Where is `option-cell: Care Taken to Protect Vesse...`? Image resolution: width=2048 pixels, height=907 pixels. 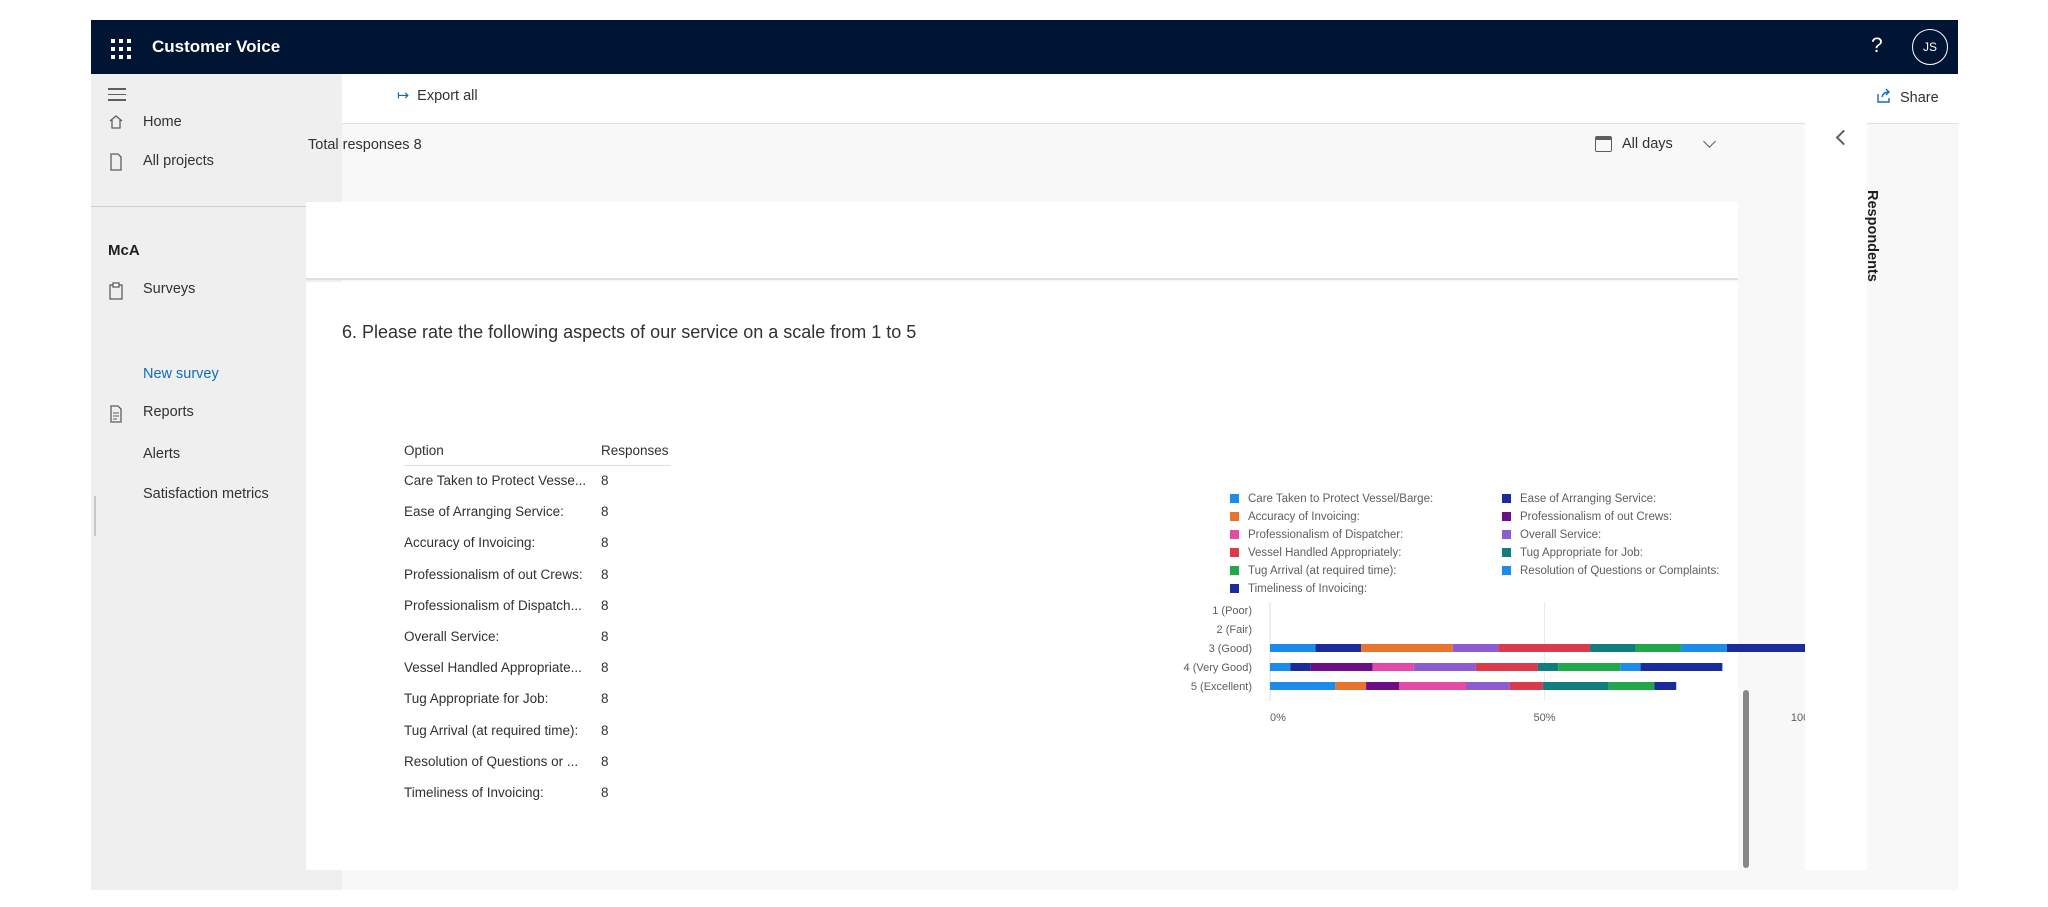 option-cell: Care Taken to Protect Vesse... is located at coordinates (495, 481).